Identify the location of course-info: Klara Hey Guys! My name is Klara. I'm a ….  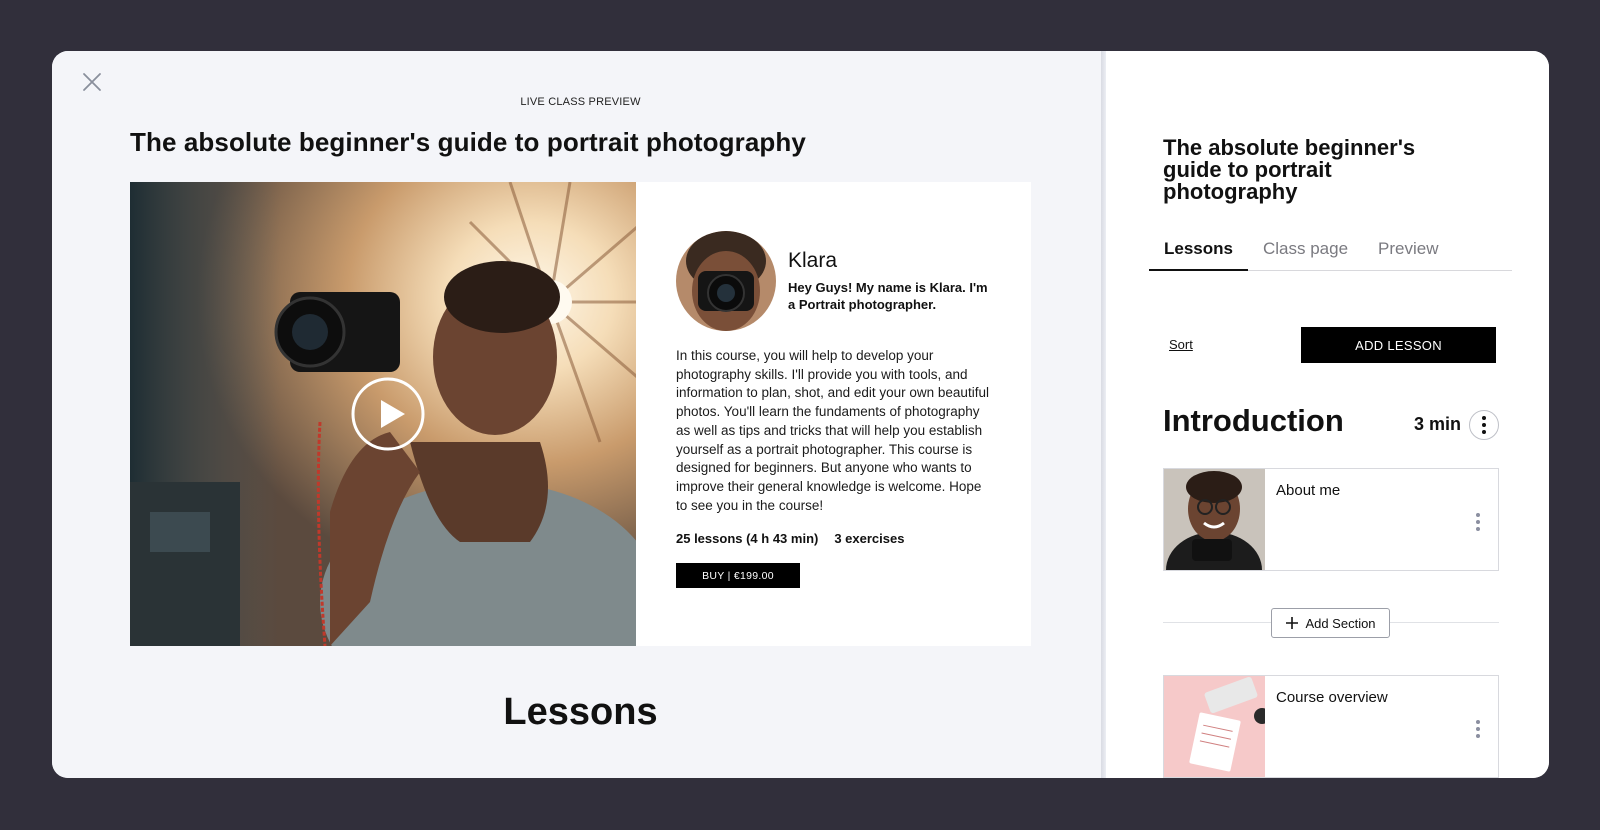
(833, 414).